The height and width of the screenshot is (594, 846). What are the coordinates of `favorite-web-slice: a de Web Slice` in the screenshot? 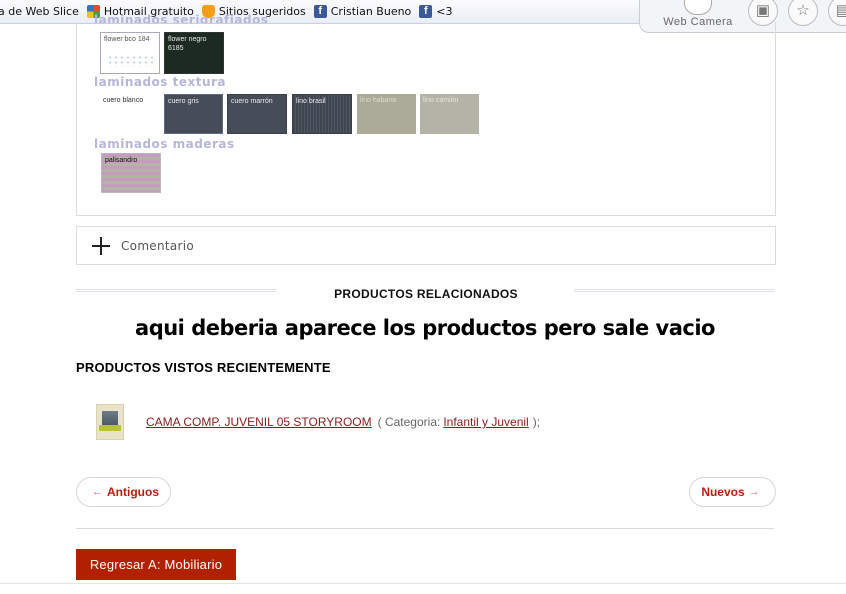 It's located at (39, 11).